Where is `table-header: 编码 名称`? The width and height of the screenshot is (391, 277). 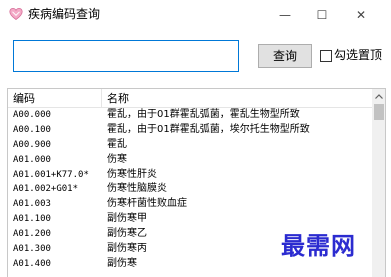 table-header: 编码 名称 is located at coordinates (190, 98).